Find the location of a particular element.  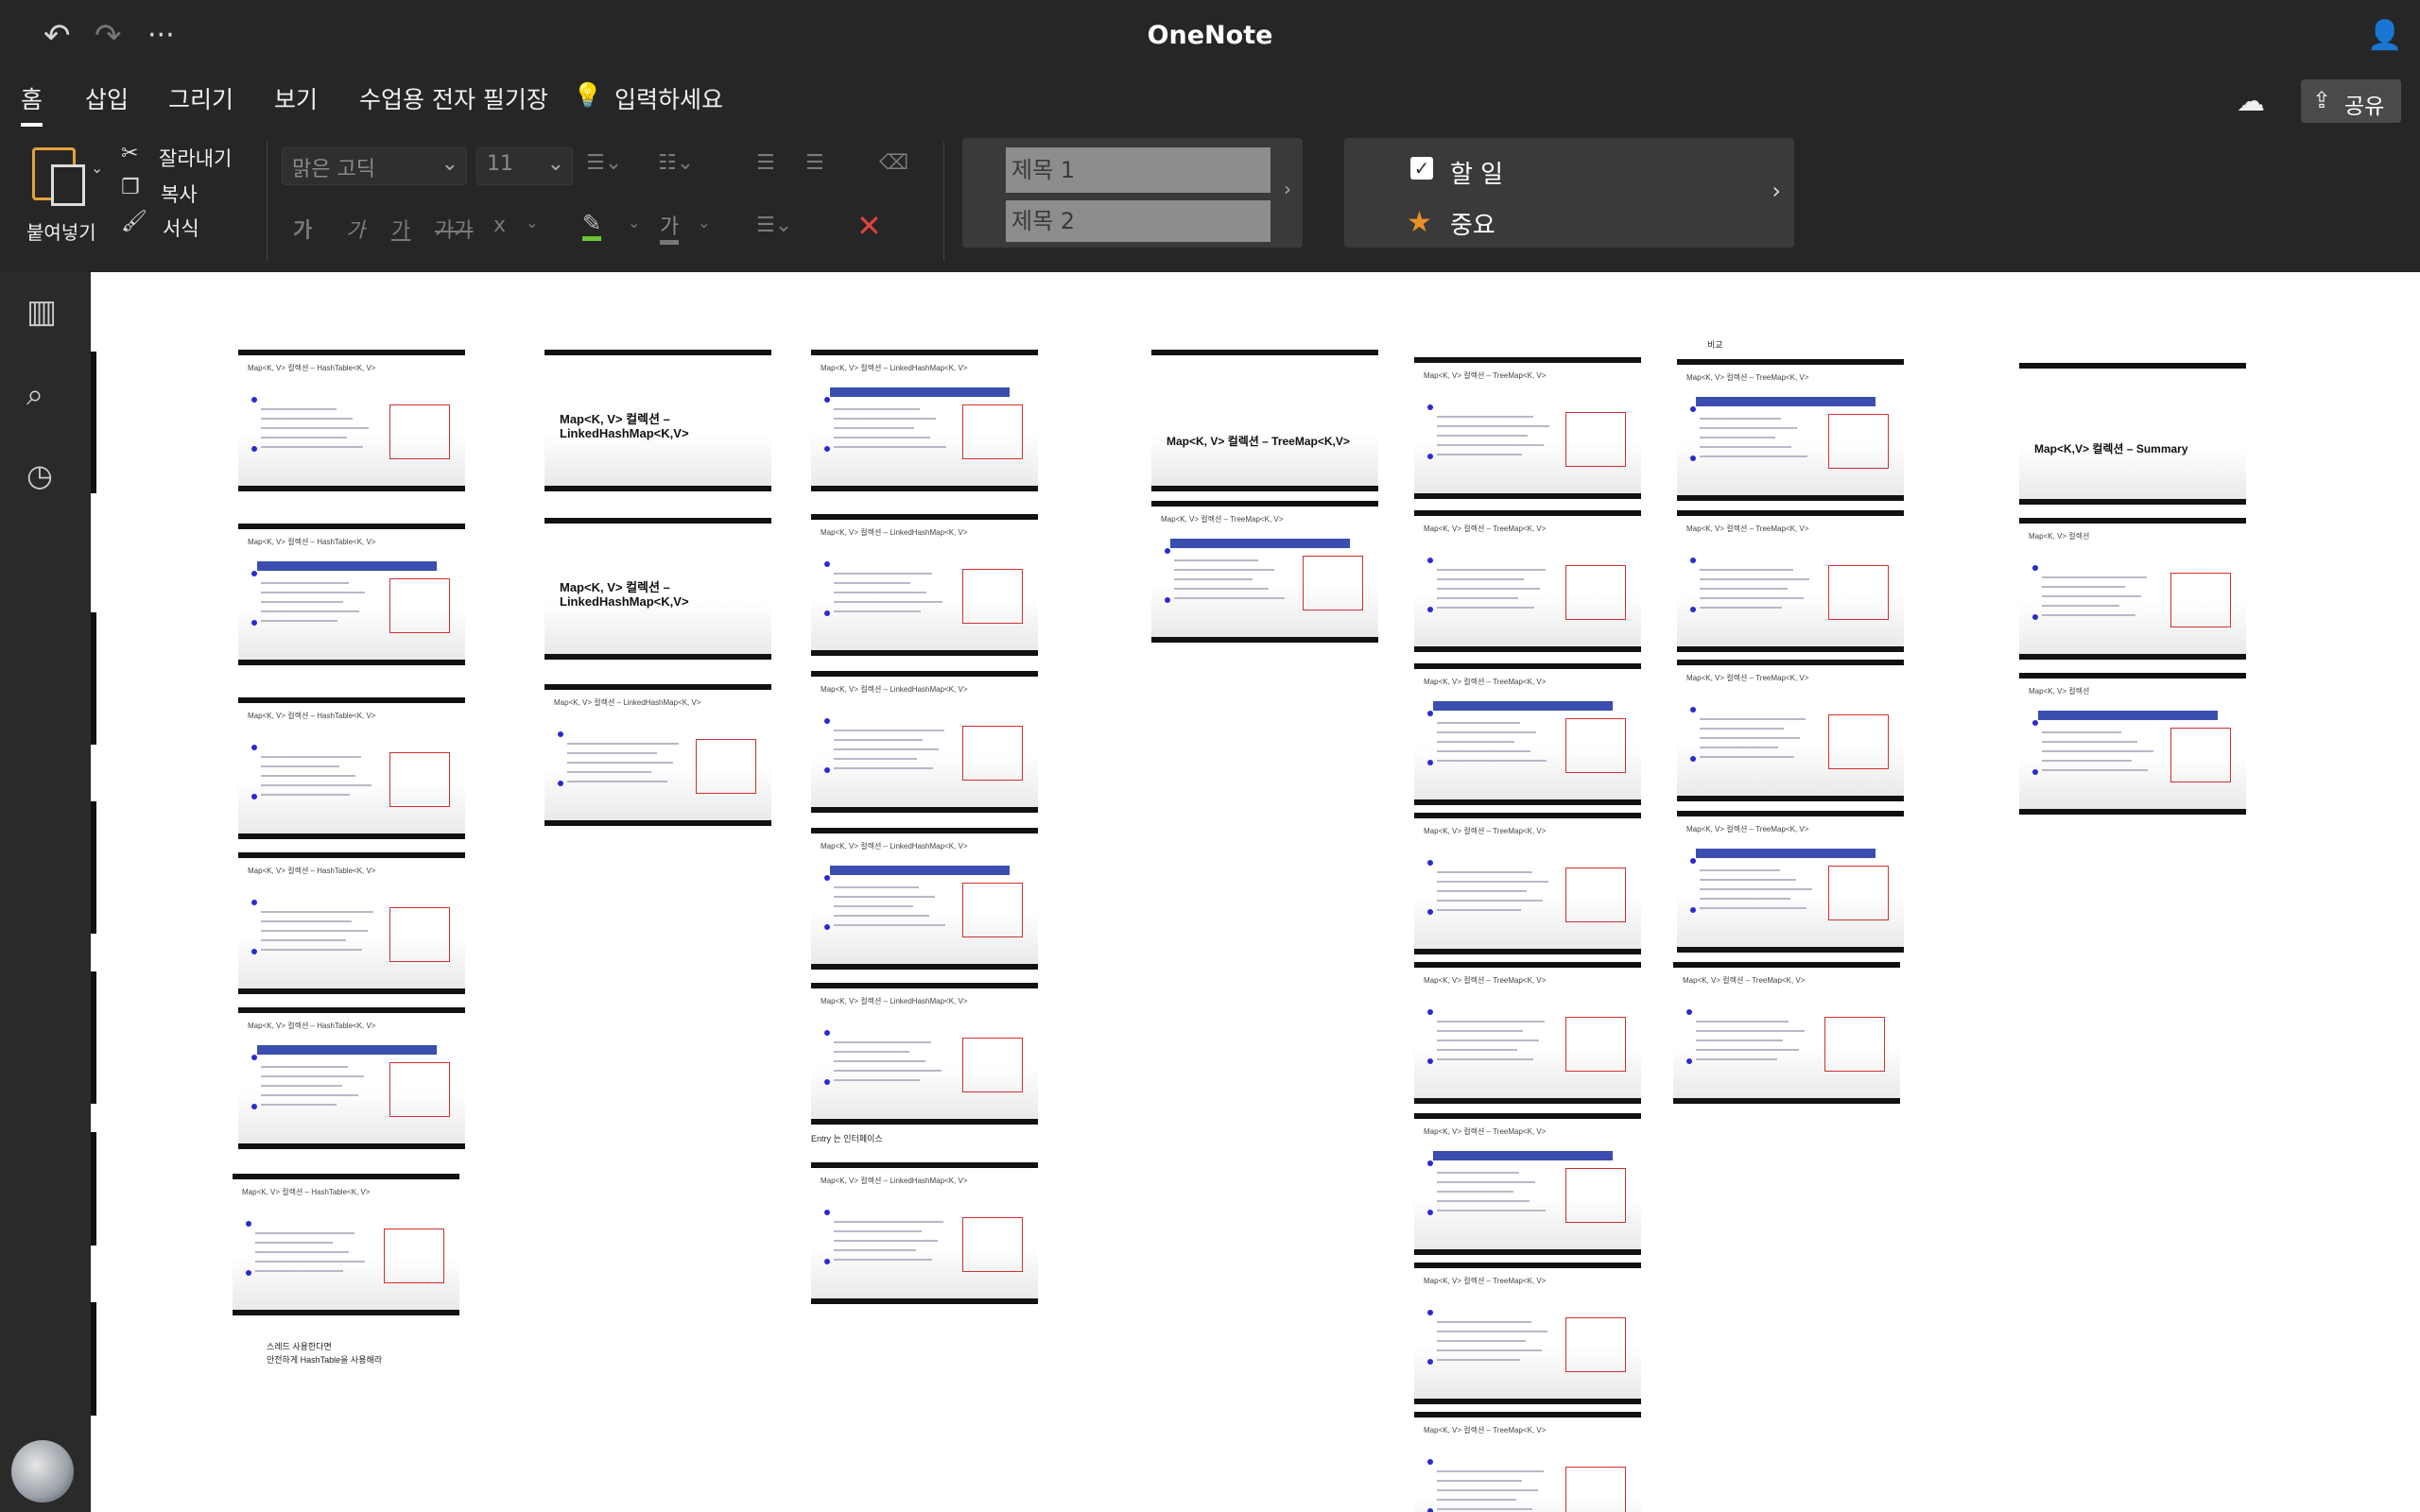

font-color-button: 가 is located at coordinates (670, 227).